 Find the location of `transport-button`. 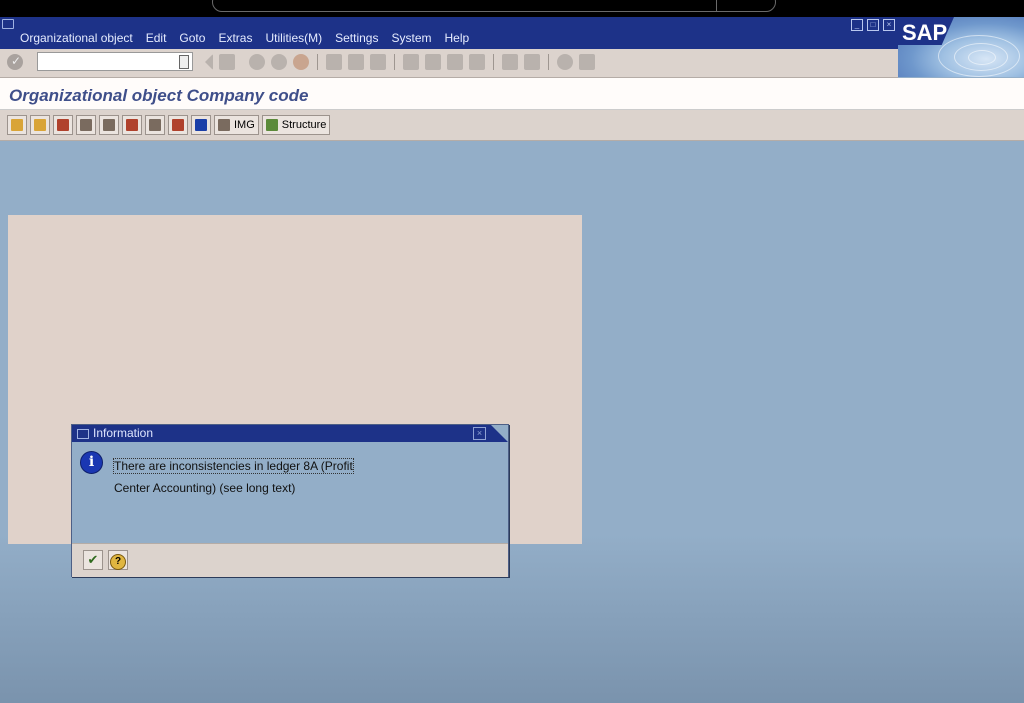

transport-button is located at coordinates (132, 125).